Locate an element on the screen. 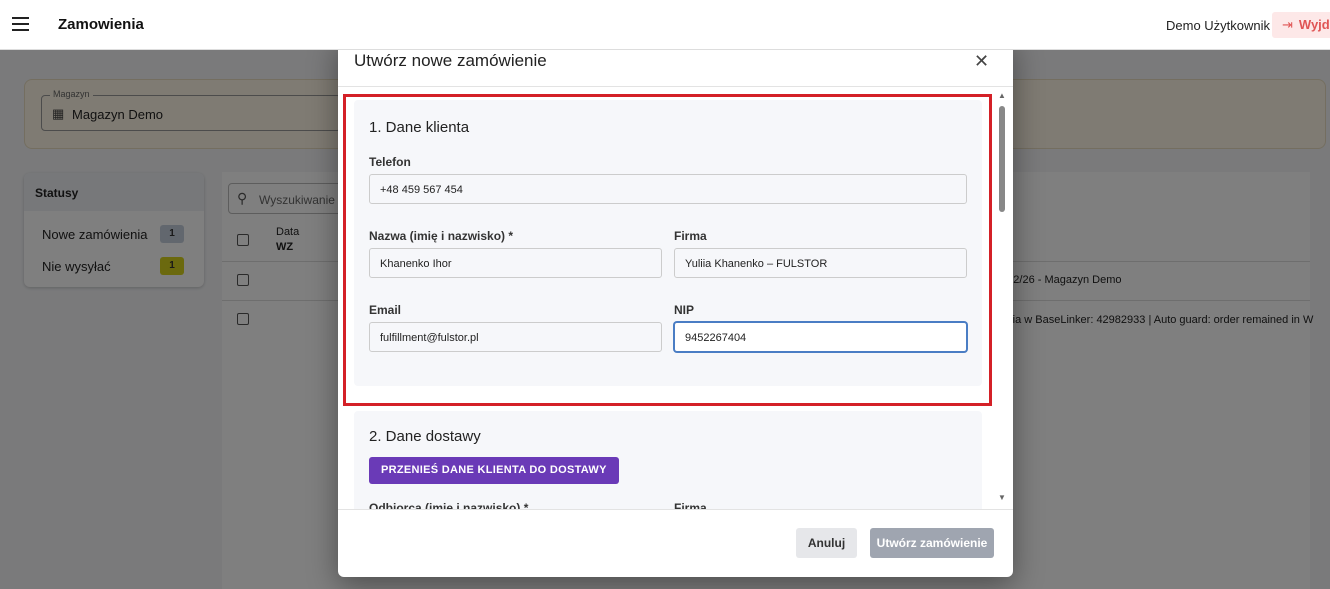  delivery-section-title: 2. Dane dostawy is located at coordinates (425, 436).